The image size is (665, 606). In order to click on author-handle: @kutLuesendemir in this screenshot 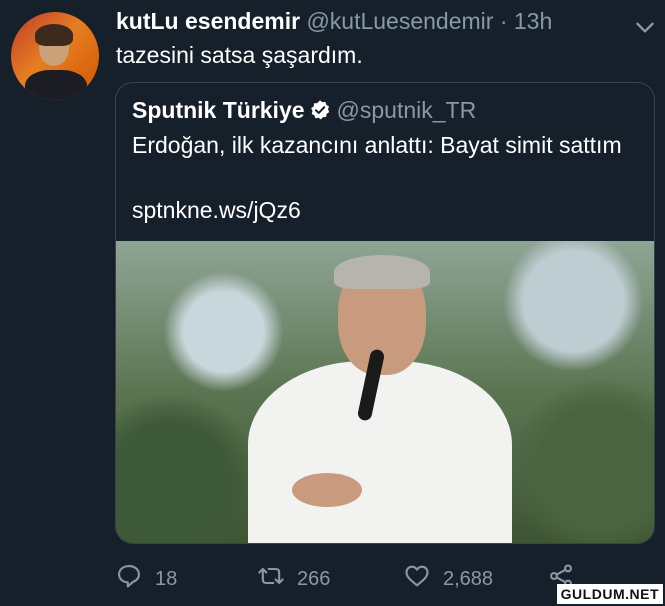, I will do `click(399, 21)`.